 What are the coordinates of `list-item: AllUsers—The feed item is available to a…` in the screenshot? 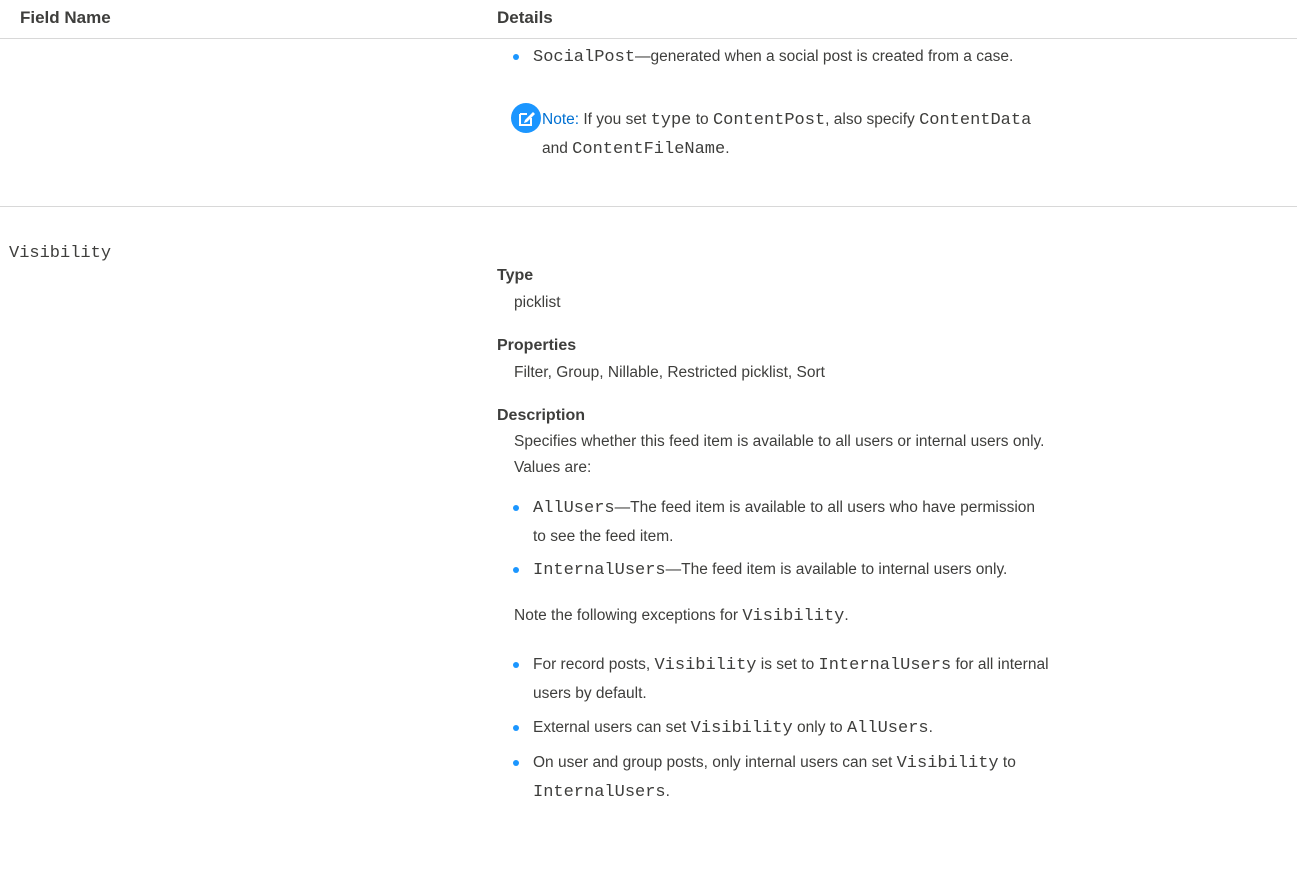 It's located at (774, 522).